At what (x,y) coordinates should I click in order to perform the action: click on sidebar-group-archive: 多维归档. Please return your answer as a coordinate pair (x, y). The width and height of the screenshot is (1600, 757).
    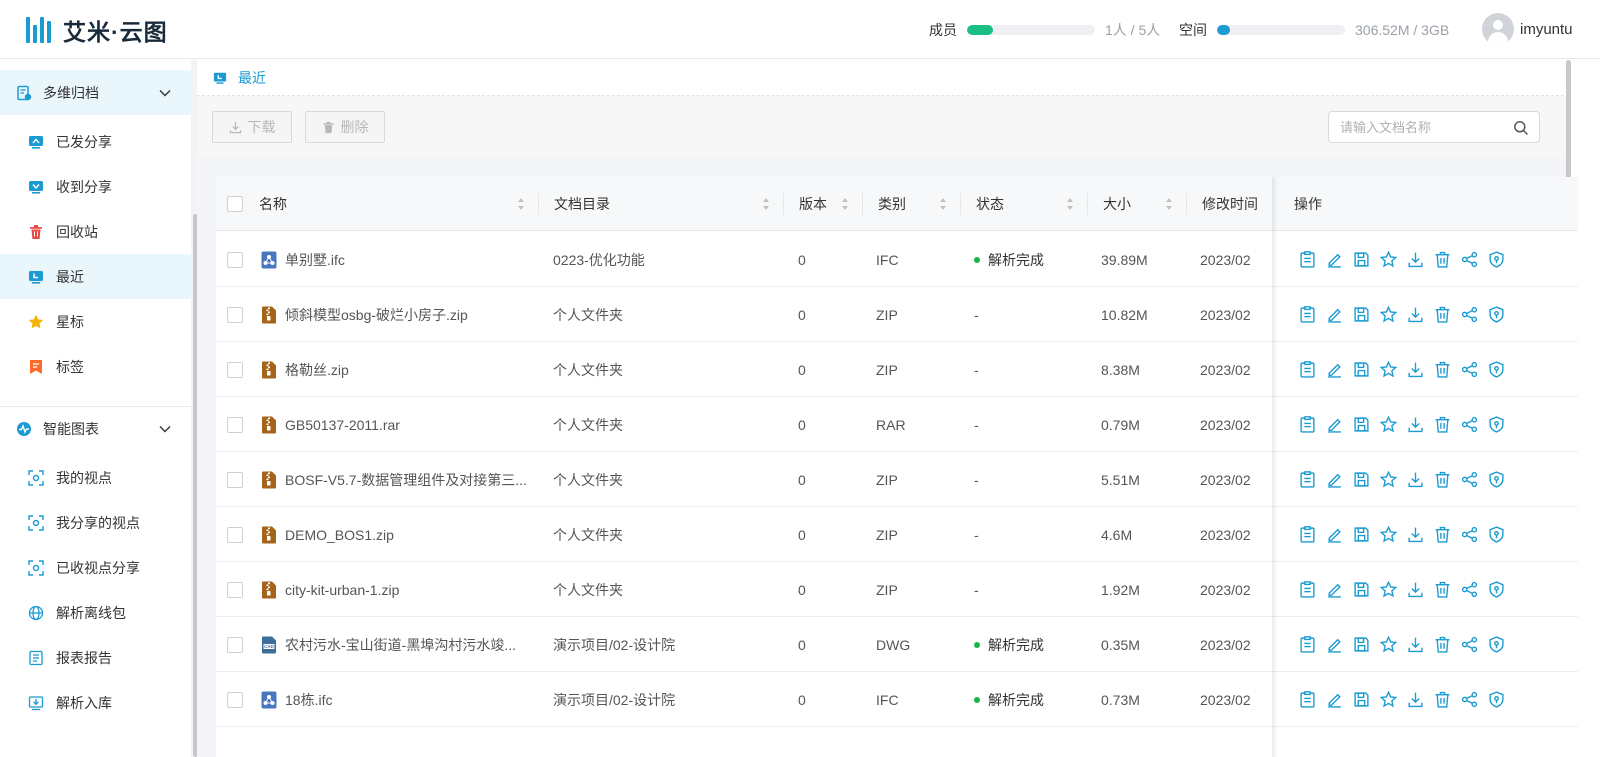
    Looking at the image, I should click on (95, 92).